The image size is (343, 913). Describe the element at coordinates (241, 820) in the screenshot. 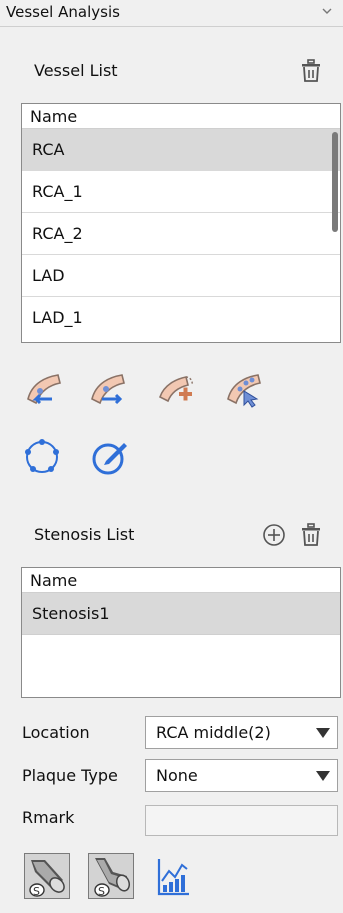

I see `rmark-input` at that location.